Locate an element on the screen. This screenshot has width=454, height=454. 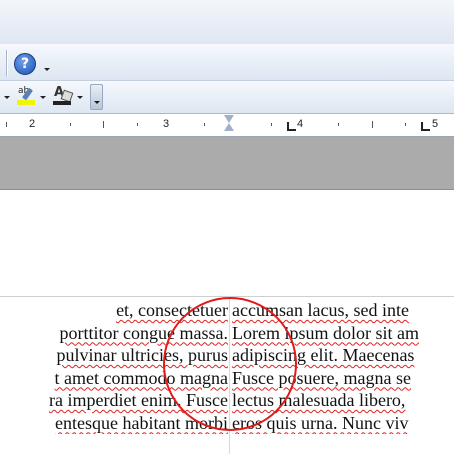
font-color-dropdown-arrow-icon is located at coordinates (80, 97).